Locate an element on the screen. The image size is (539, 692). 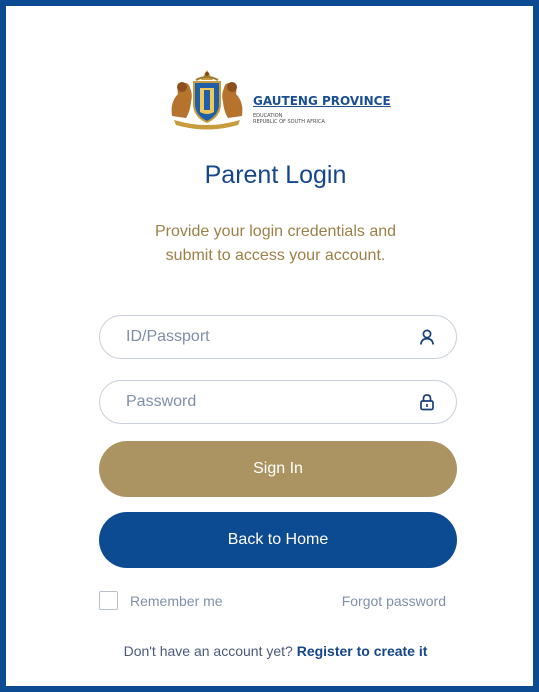
id-passport-field is located at coordinates (278, 337).